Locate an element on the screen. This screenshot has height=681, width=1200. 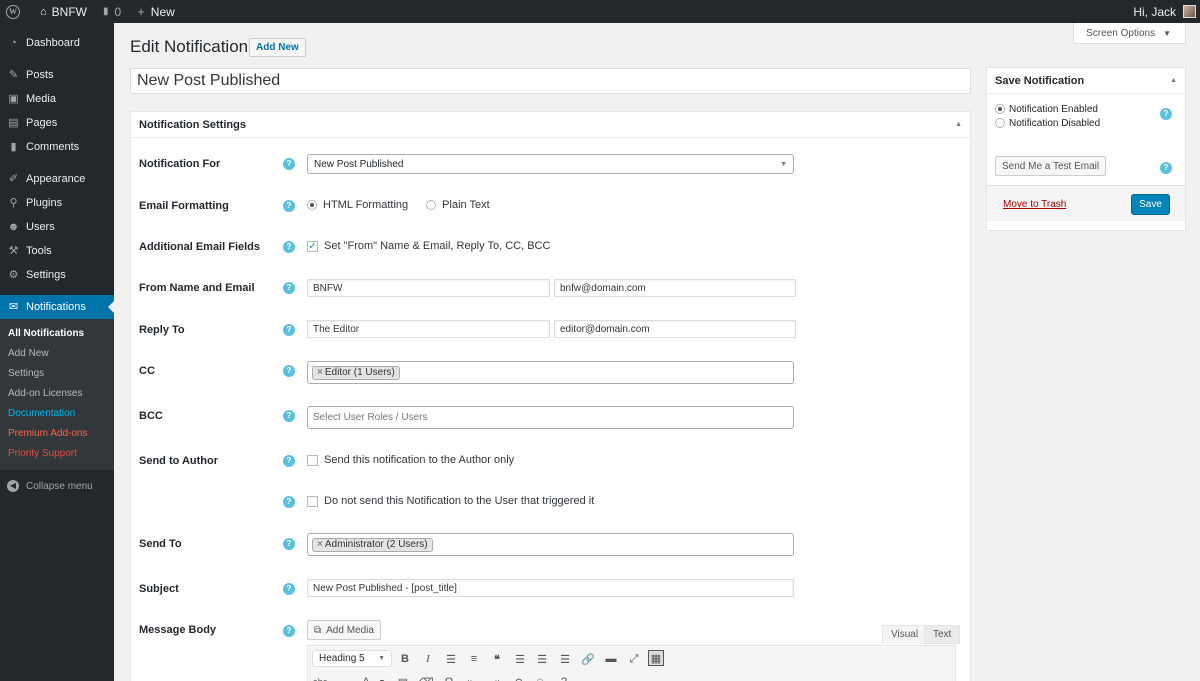
submenu-all-notifications: All Notifications is located at coordinates (57, 334).